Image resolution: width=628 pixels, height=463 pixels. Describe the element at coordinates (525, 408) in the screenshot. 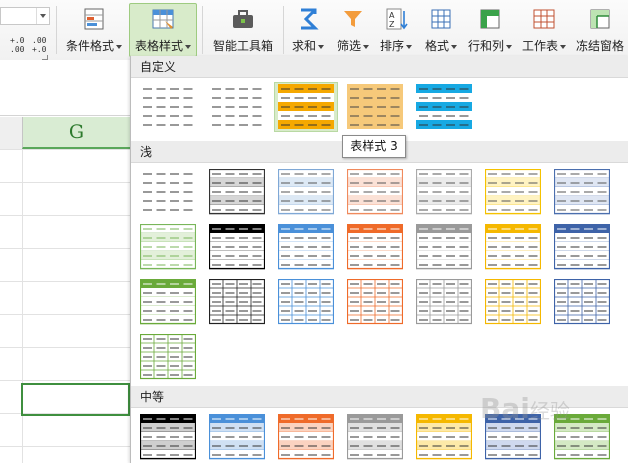

I see `baidu-watermark: Bai经验` at that location.